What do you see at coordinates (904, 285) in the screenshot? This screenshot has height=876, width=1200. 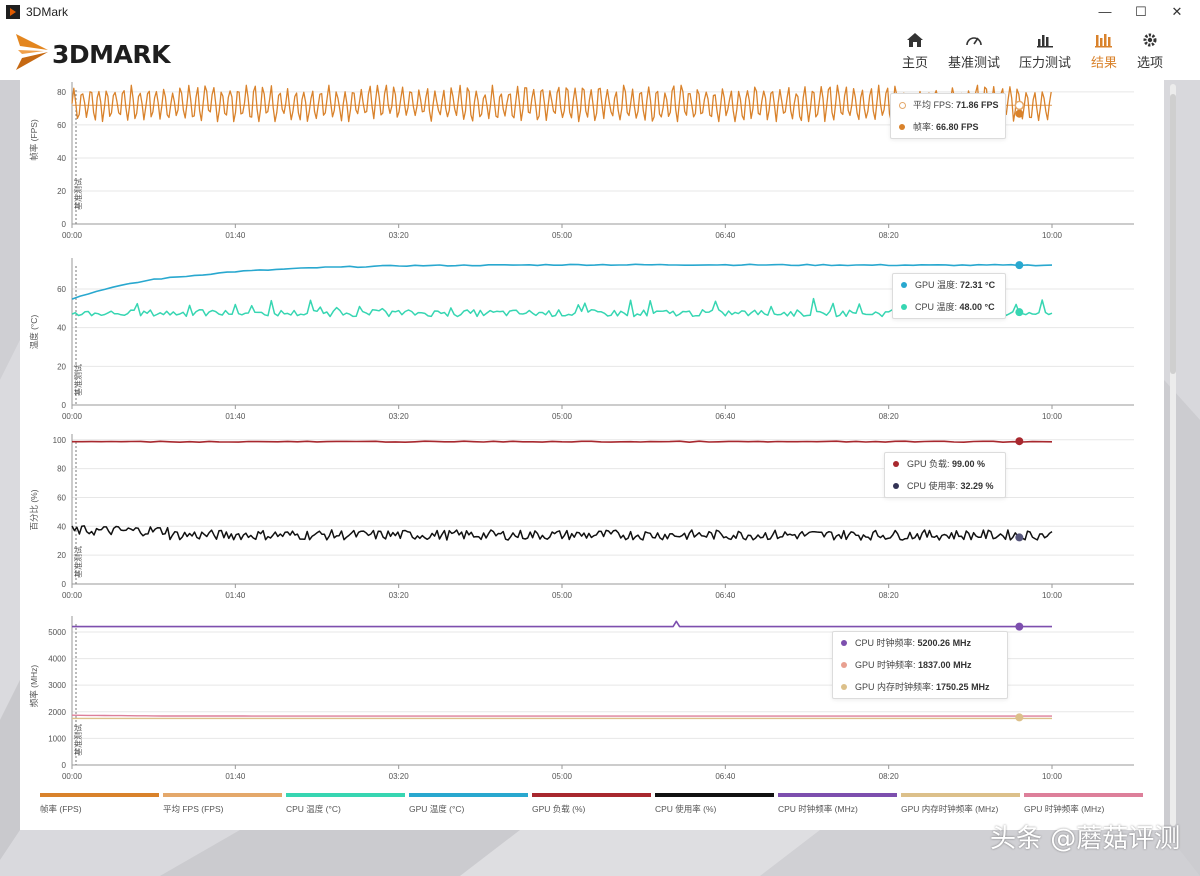 I see `gpu-temp-dot` at bounding box center [904, 285].